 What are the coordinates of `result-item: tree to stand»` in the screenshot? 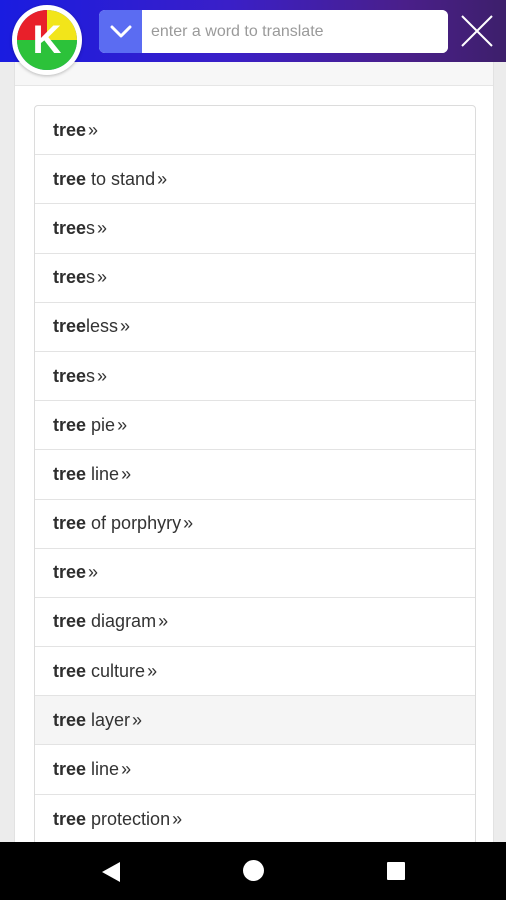 It's located at (255, 180).